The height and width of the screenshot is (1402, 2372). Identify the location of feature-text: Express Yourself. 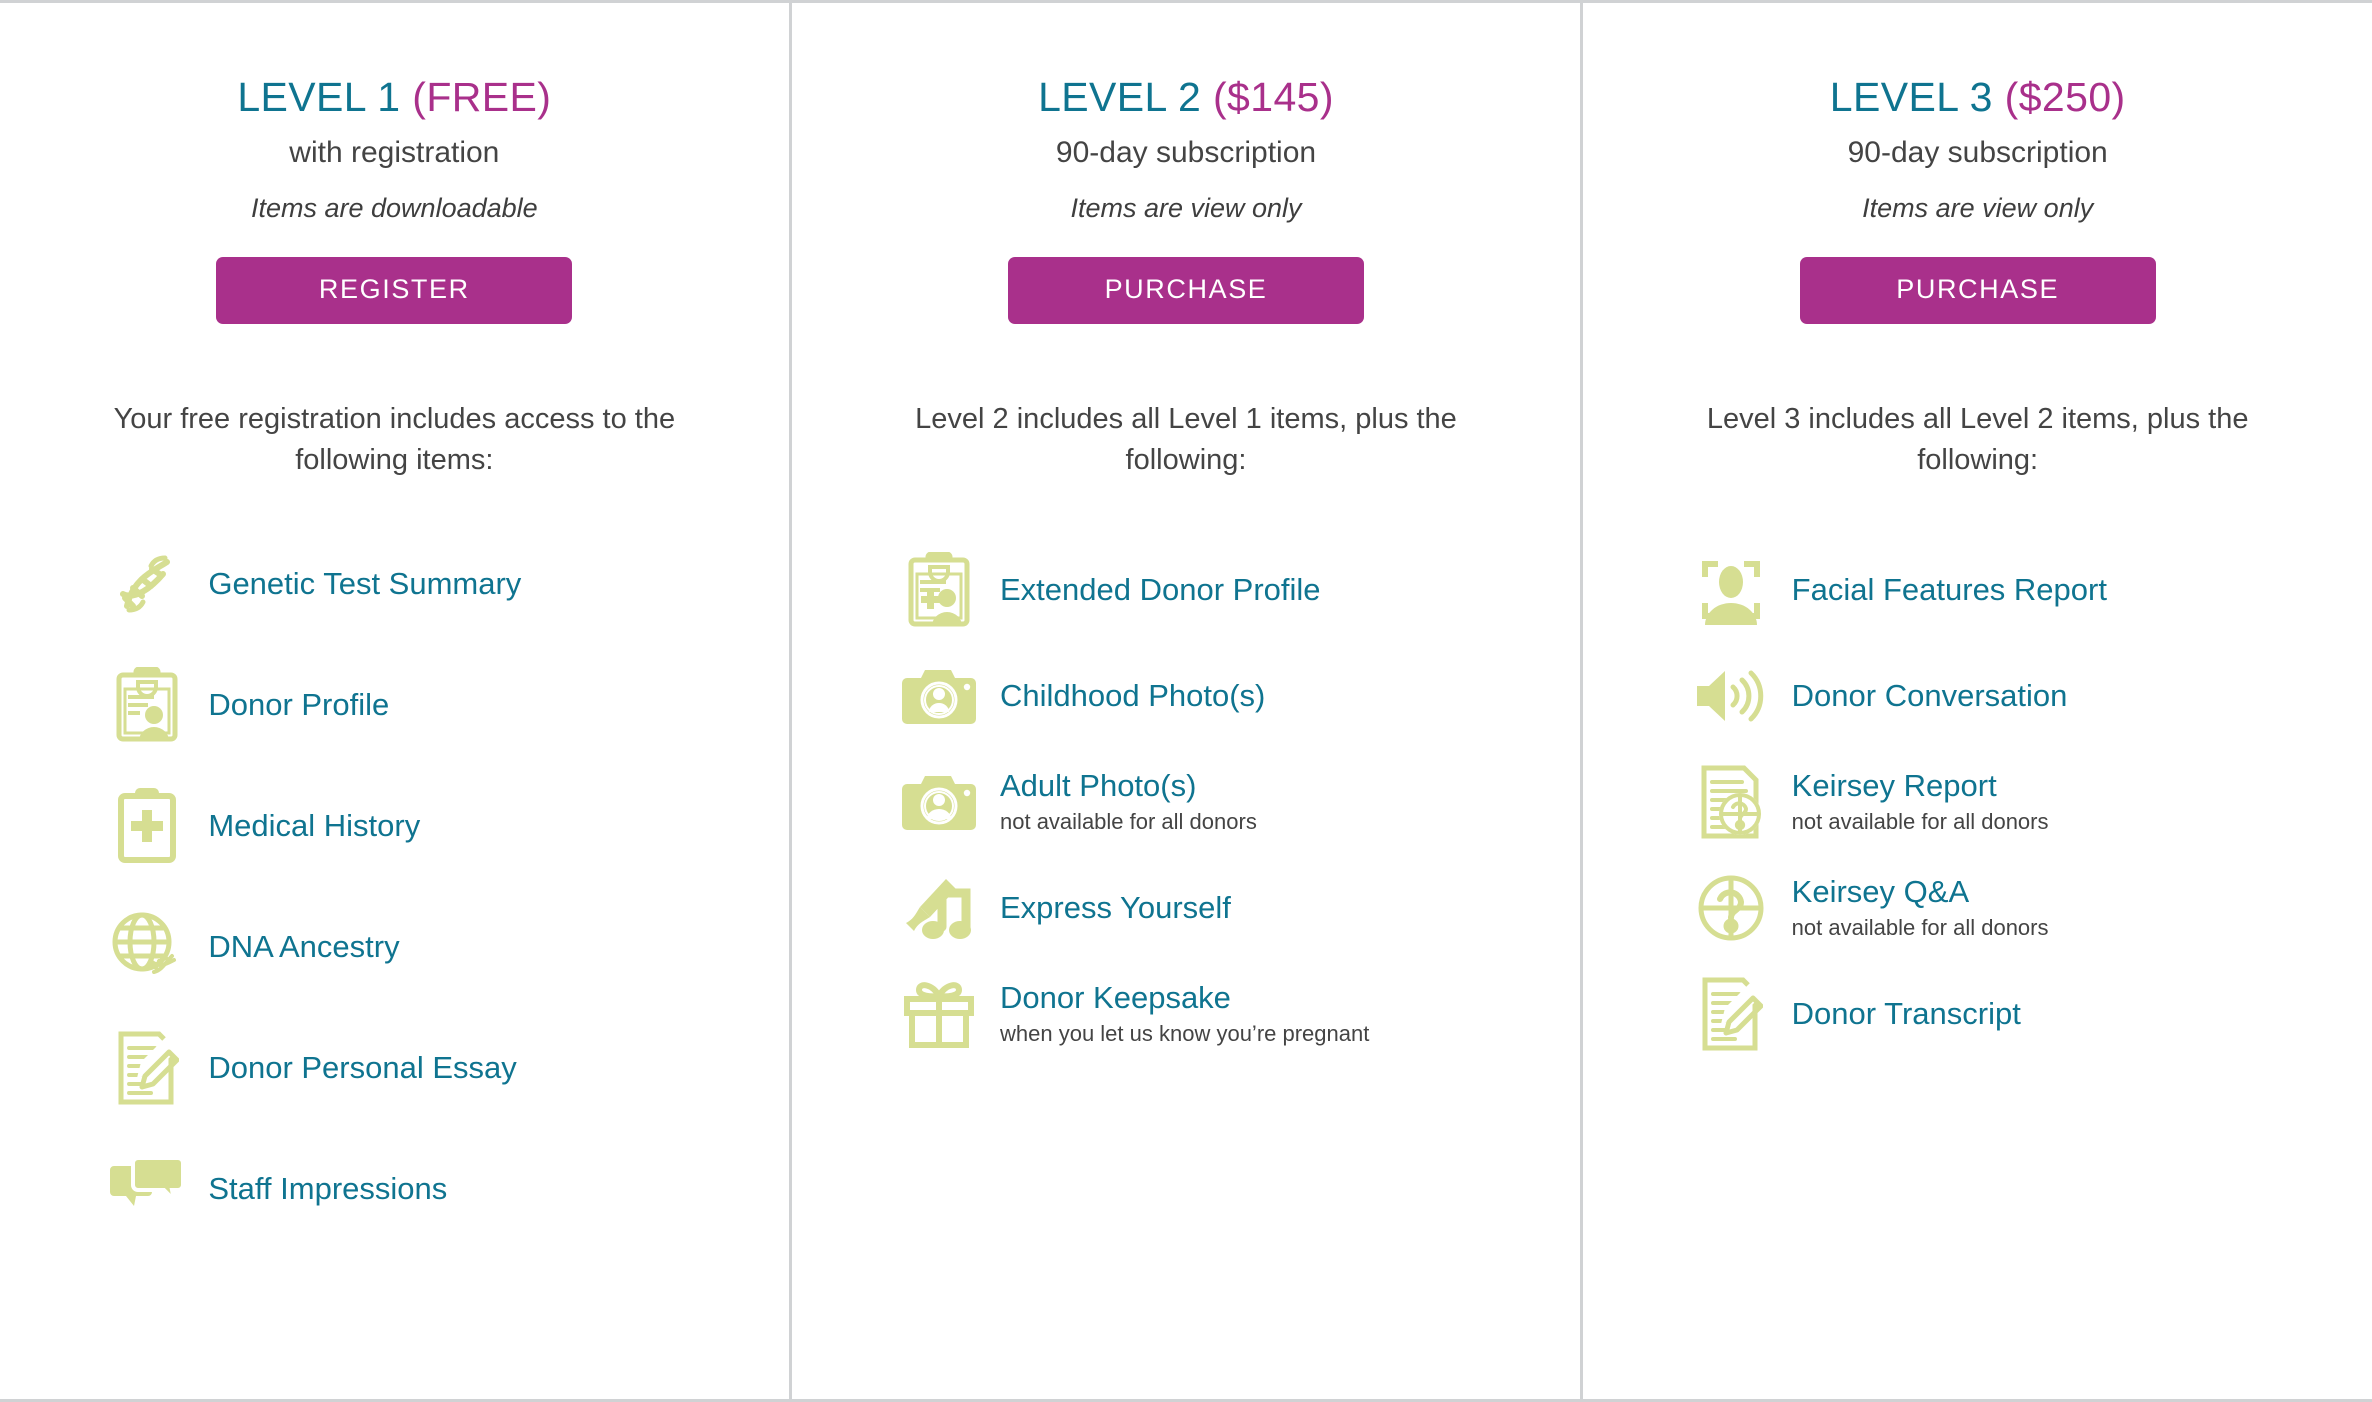
(1115, 908).